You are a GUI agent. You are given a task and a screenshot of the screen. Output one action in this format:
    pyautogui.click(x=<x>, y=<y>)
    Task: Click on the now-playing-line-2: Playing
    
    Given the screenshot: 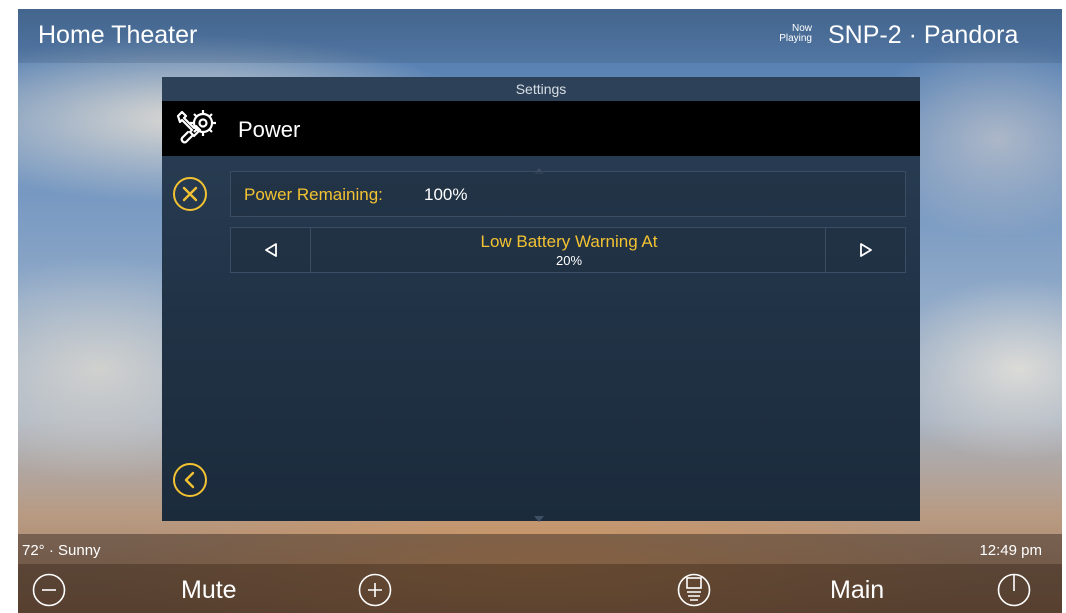 What is the action you would take?
    pyautogui.click(x=795, y=38)
    